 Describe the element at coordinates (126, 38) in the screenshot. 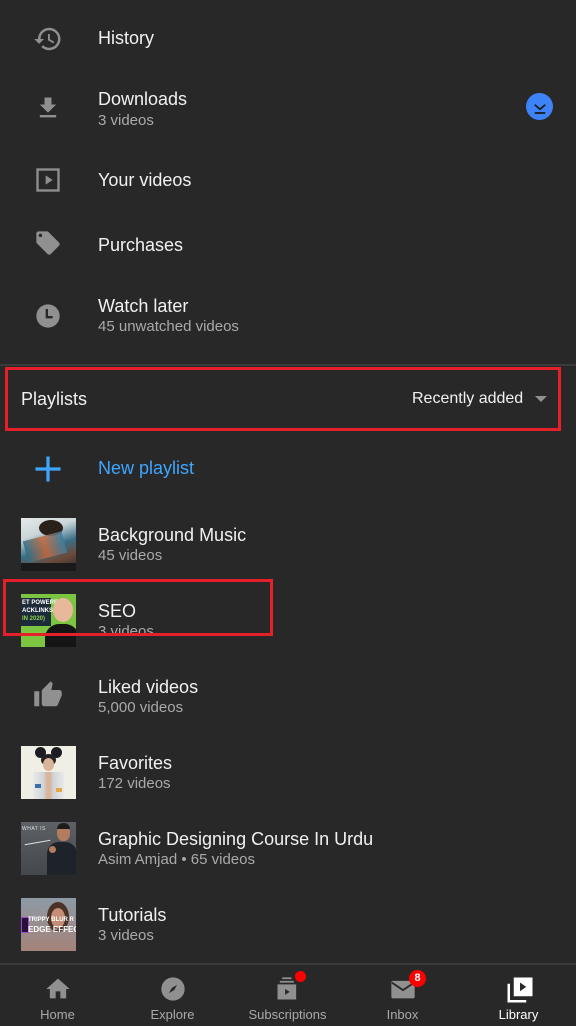

I see `history-label: History` at that location.